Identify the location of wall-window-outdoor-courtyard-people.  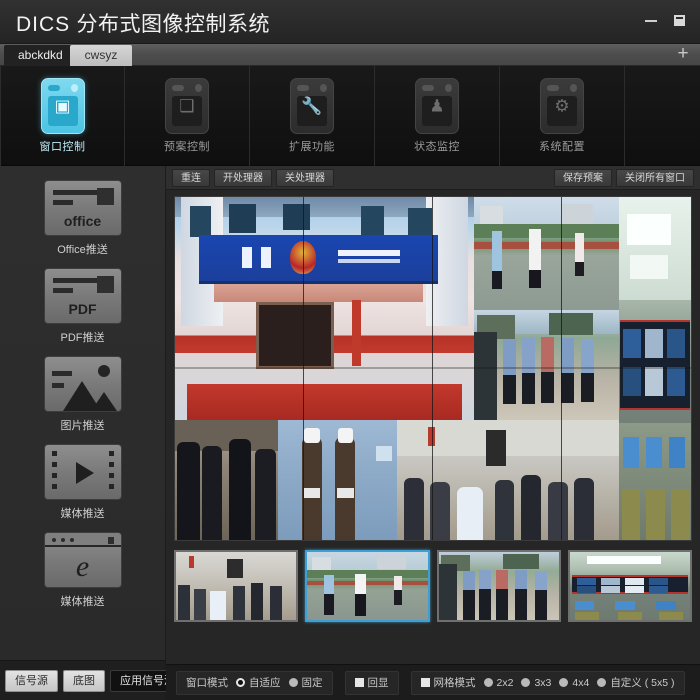
(546, 254).